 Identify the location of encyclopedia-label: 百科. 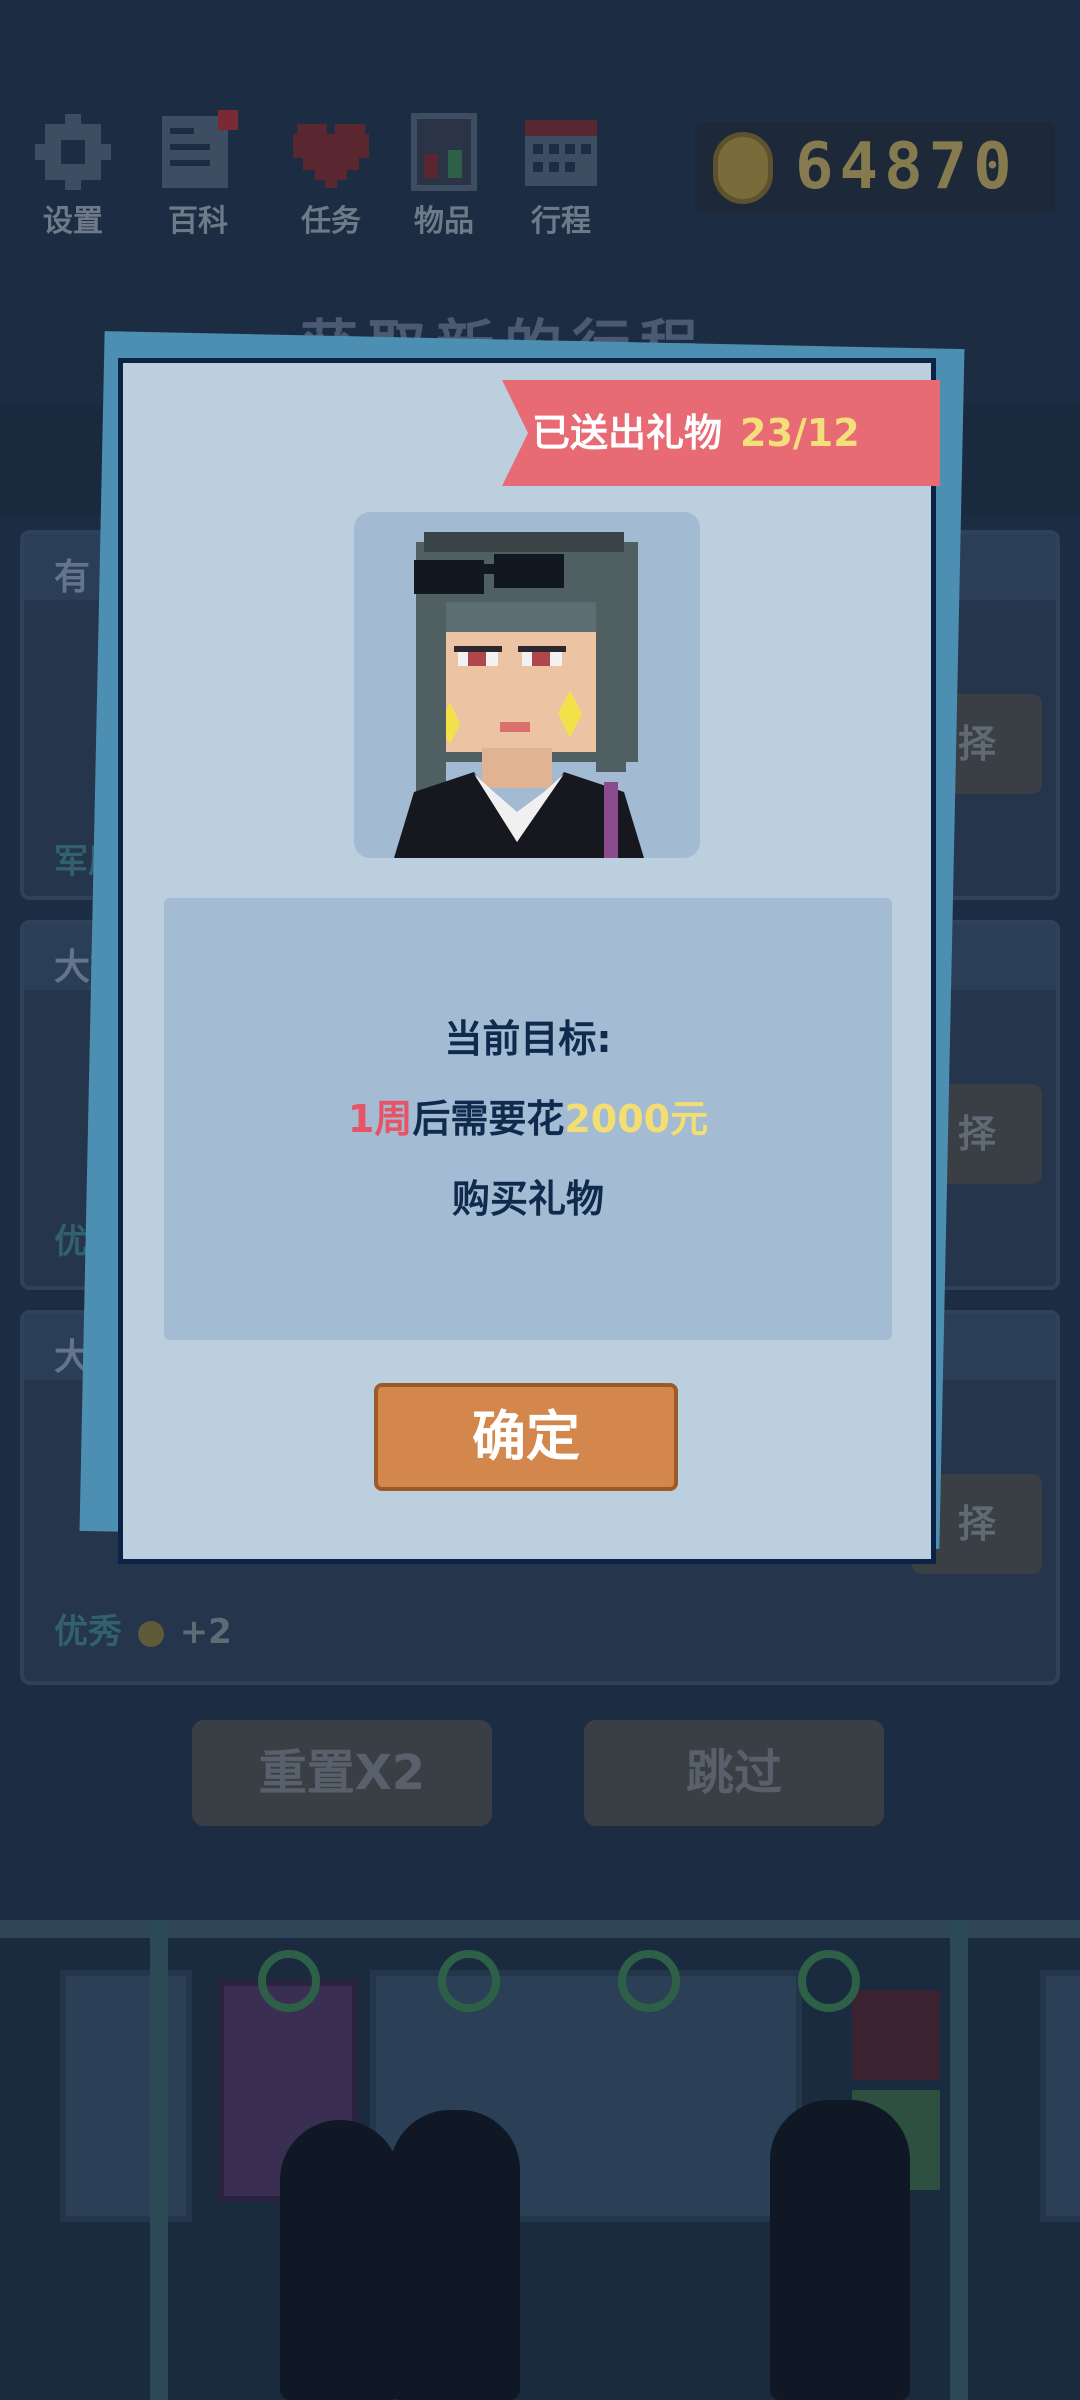
(198, 221).